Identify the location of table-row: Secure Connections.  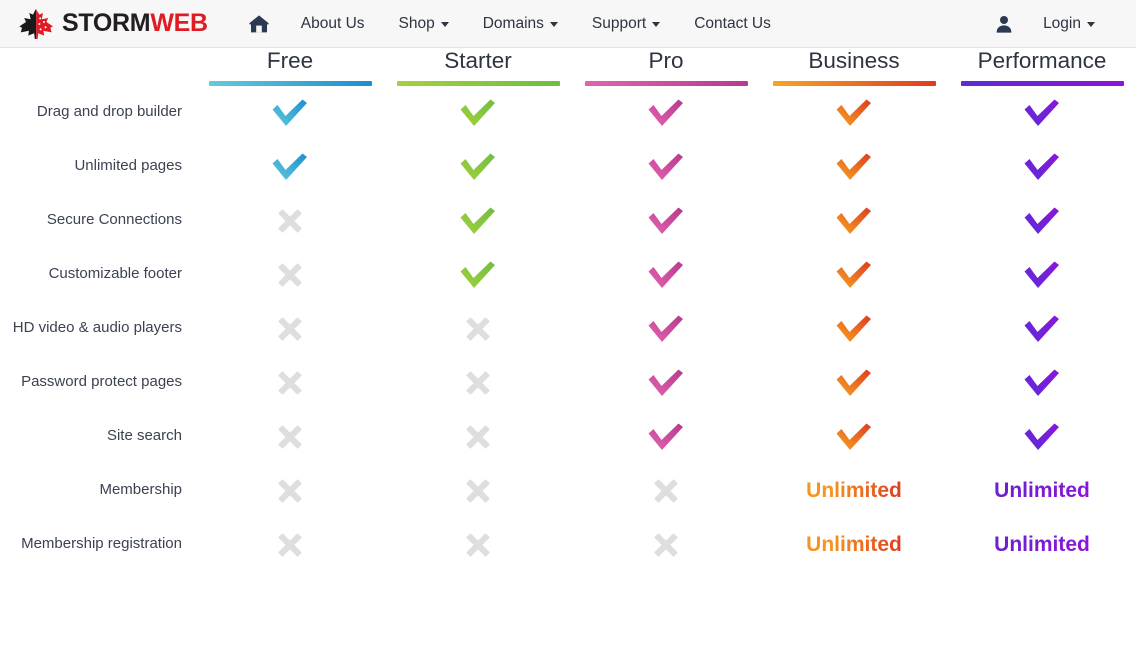
(568, 221).